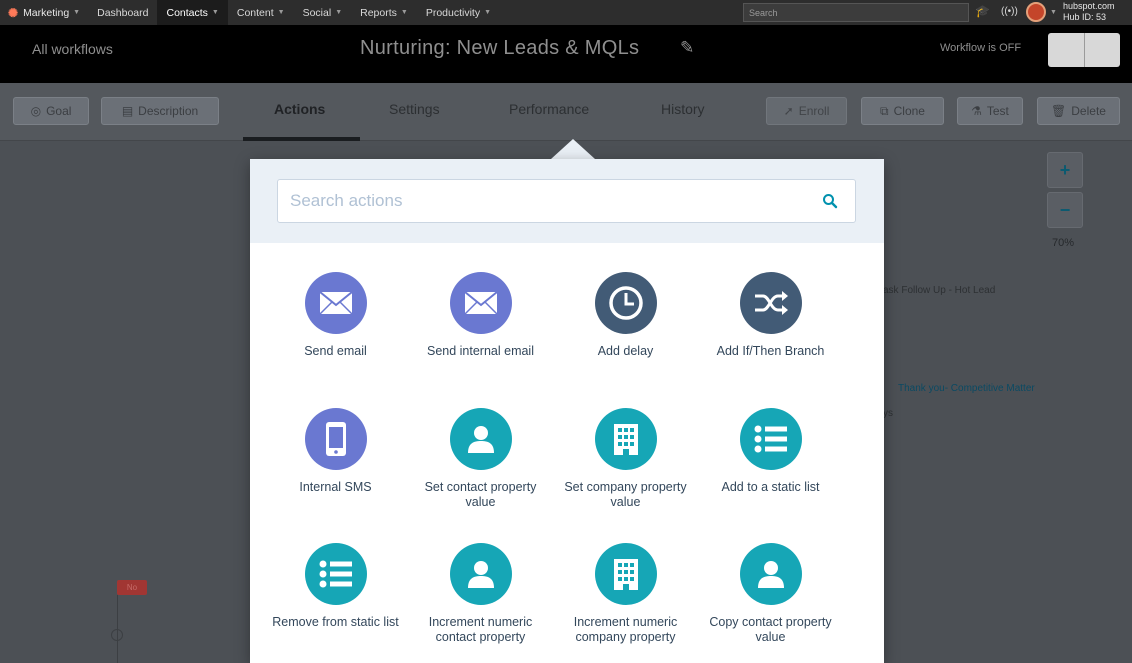 This screenshot has height=663, width=1132. I want to click on search-actions-input, so click(566, 201).